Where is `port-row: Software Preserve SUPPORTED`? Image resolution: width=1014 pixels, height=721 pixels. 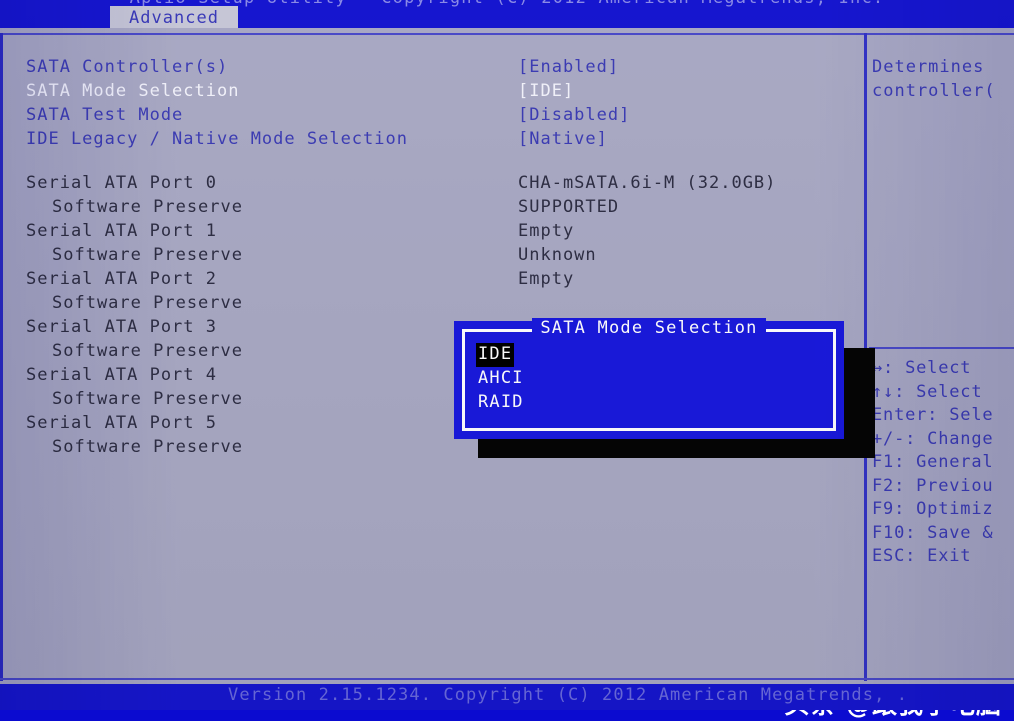
port-row: Software Preserve SUPPORTED is located at coordinates (436, 207).